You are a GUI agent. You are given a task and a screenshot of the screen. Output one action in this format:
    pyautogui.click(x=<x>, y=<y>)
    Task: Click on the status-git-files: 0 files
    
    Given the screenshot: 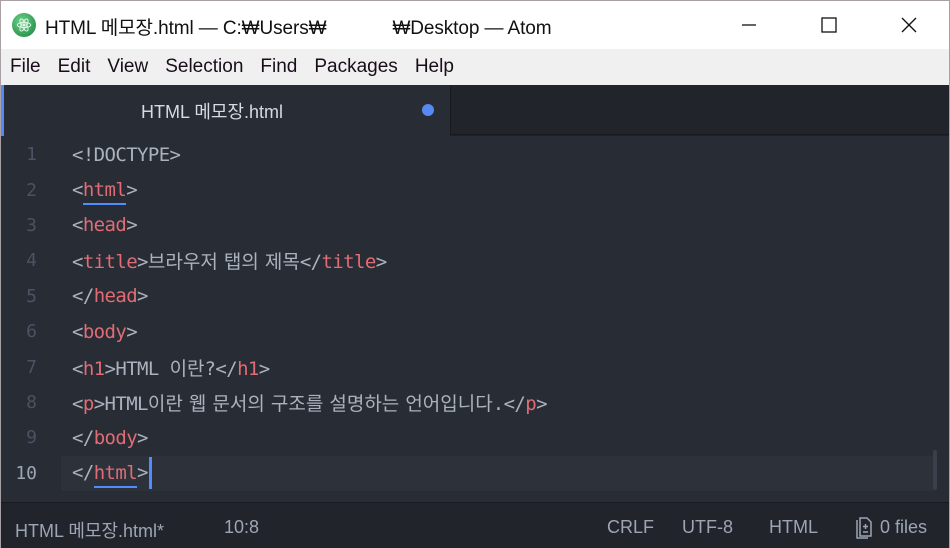 What is the action you would take?
    pyautogui.click(x=889, y=527)
    